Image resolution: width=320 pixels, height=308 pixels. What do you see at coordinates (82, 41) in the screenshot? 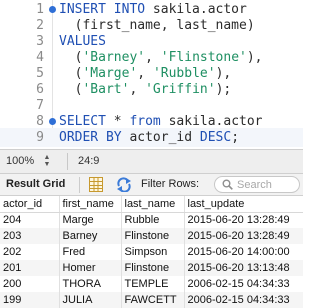
I see `sql-keyword: VALUES` at bounding box center [82, 41].